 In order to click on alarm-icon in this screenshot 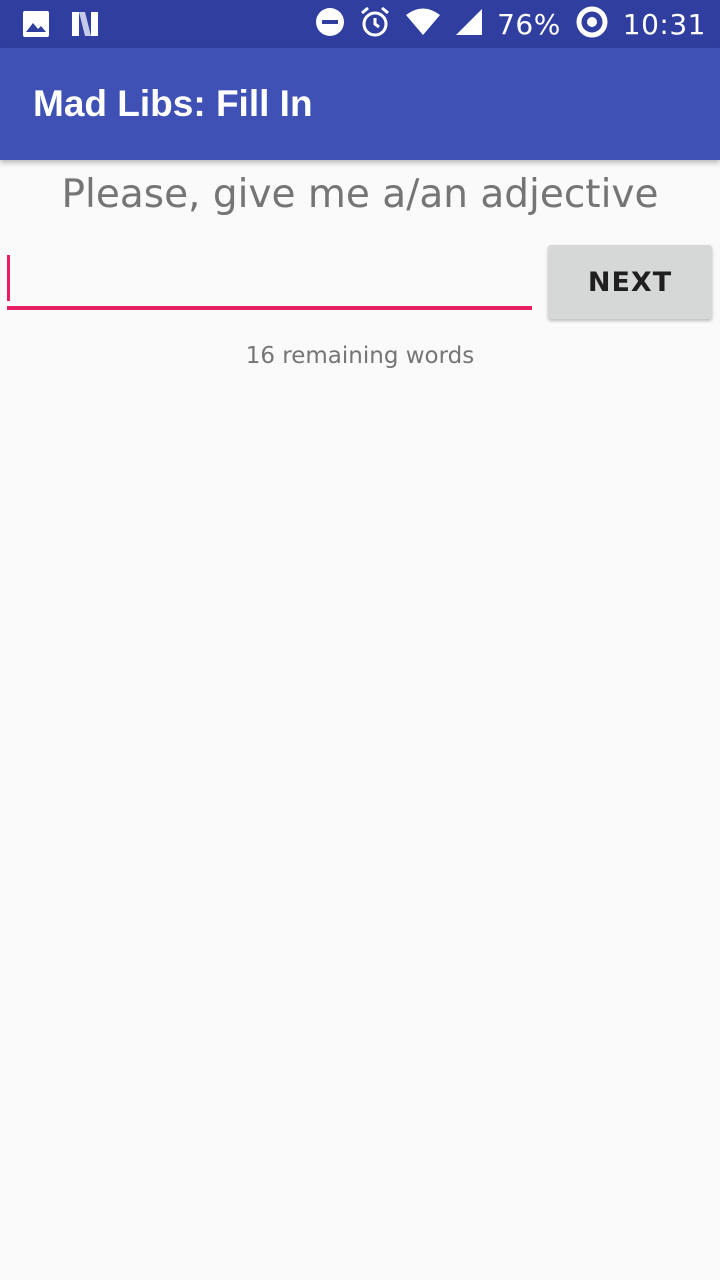, I will do `click(375, 24)`.